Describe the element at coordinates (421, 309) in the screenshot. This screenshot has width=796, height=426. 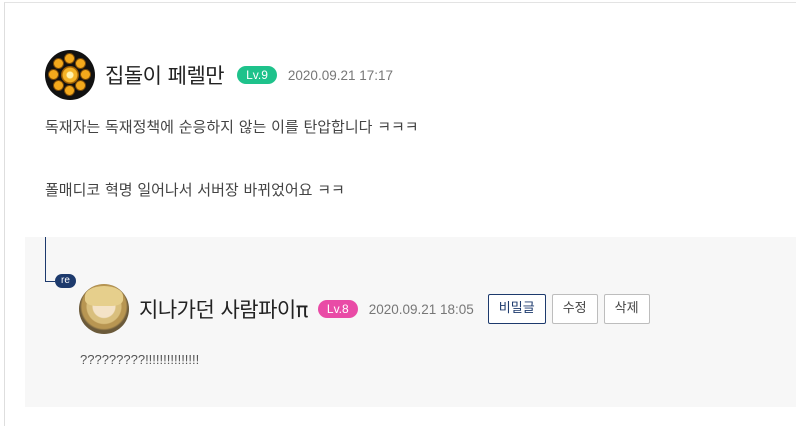
I see `reply-date: 2020.09.21 18:05` at that location.